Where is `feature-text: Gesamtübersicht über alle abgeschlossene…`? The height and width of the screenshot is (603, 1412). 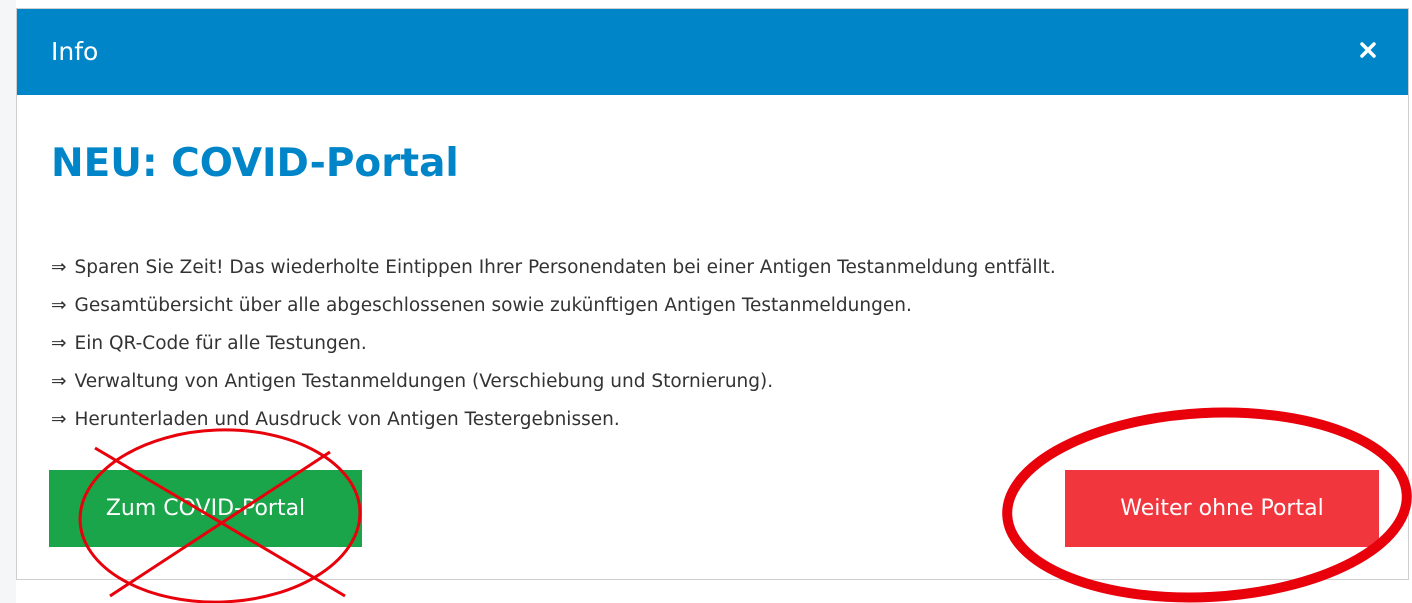
feature-text: Gesamtübersicht über alle abgeschlossene… is located at coordinates (493, 305).